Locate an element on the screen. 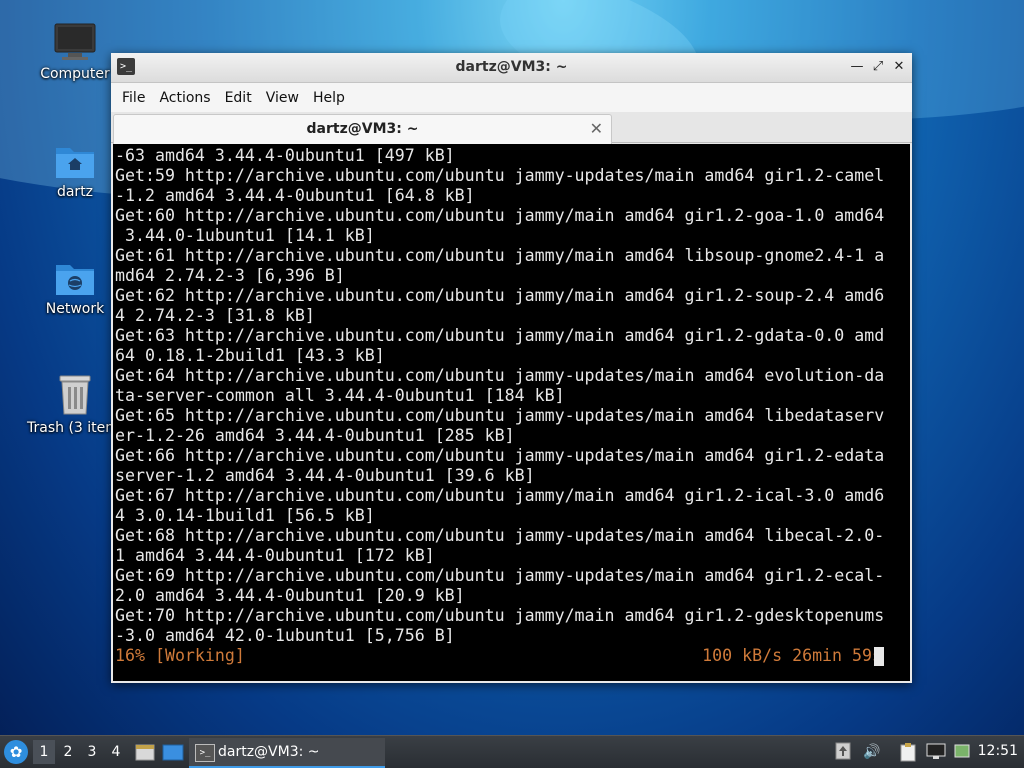  show-desktop-launcher is located at coordinates (173, 752).